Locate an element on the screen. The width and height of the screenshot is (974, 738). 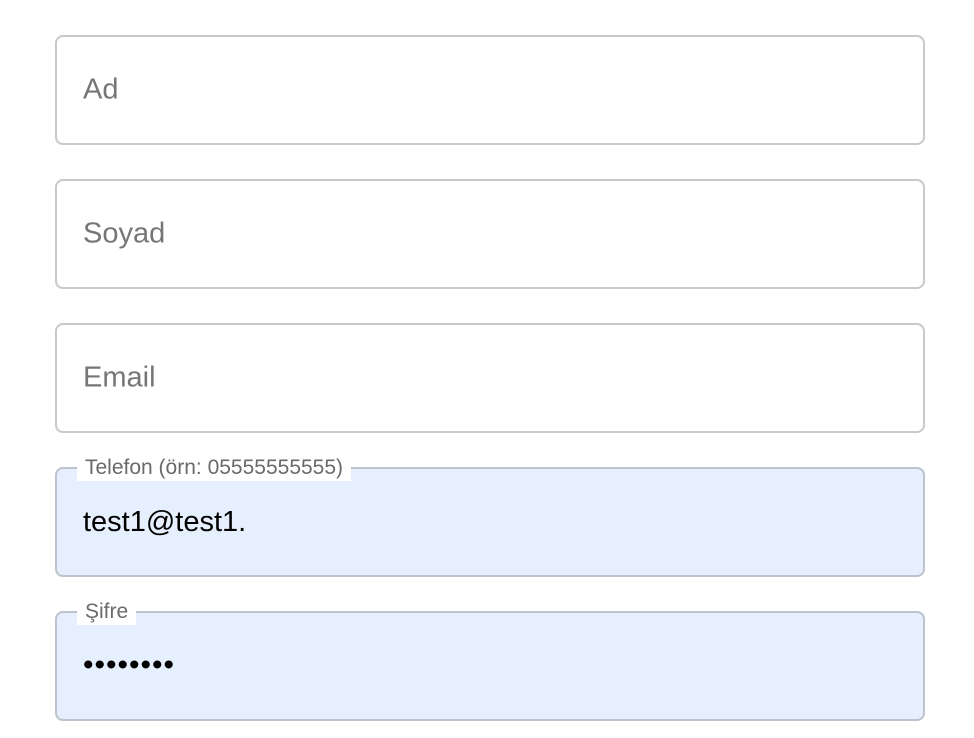
phone-label: Telefon (örn: 05555555555) is located at coordinates (214, 468).